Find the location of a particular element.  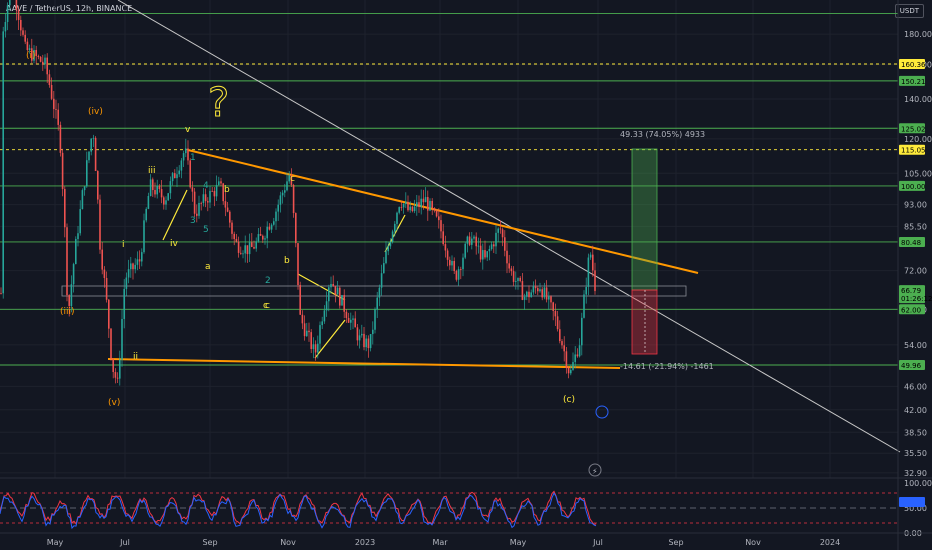

price-tick: 180.00 is located at coordinates (918, 34).